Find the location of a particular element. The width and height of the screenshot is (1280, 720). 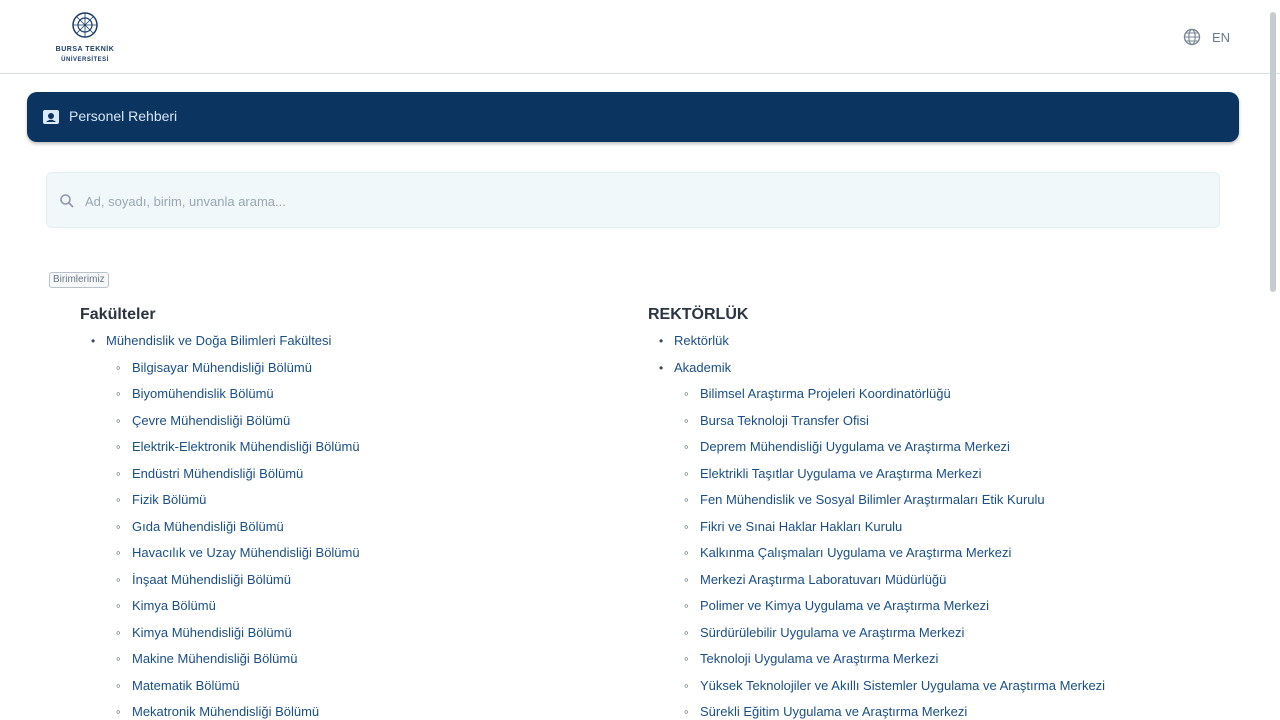

department-link: Biyomühendislik Bölümü is located at coordinates (203, 393).